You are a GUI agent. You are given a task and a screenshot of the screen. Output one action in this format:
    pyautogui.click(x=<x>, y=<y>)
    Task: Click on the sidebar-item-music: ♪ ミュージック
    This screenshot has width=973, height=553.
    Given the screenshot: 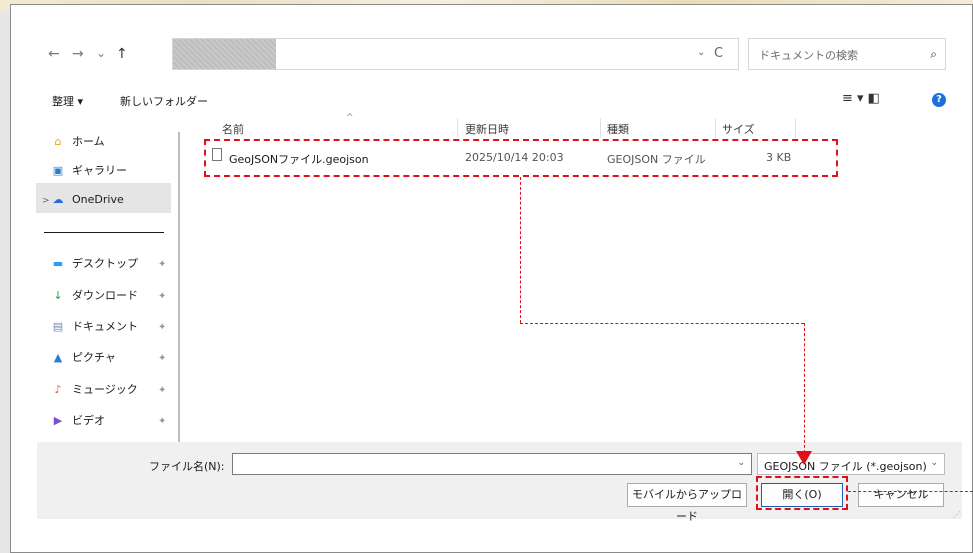 What is the action you would take?
    pyautogui.click(x=94, y=391)
    